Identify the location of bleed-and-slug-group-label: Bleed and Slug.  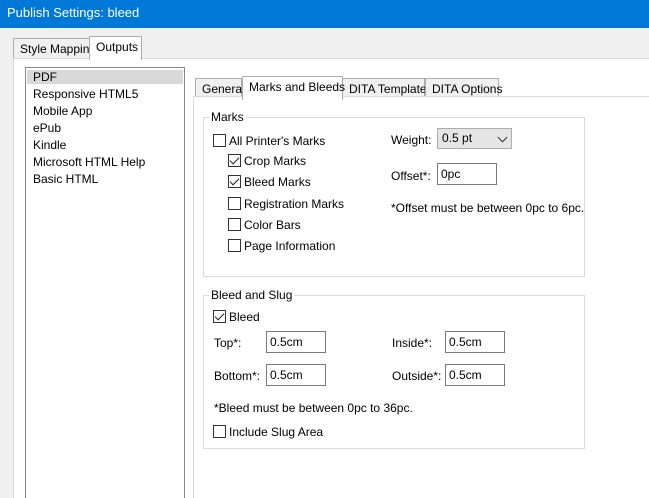
(252, 295).